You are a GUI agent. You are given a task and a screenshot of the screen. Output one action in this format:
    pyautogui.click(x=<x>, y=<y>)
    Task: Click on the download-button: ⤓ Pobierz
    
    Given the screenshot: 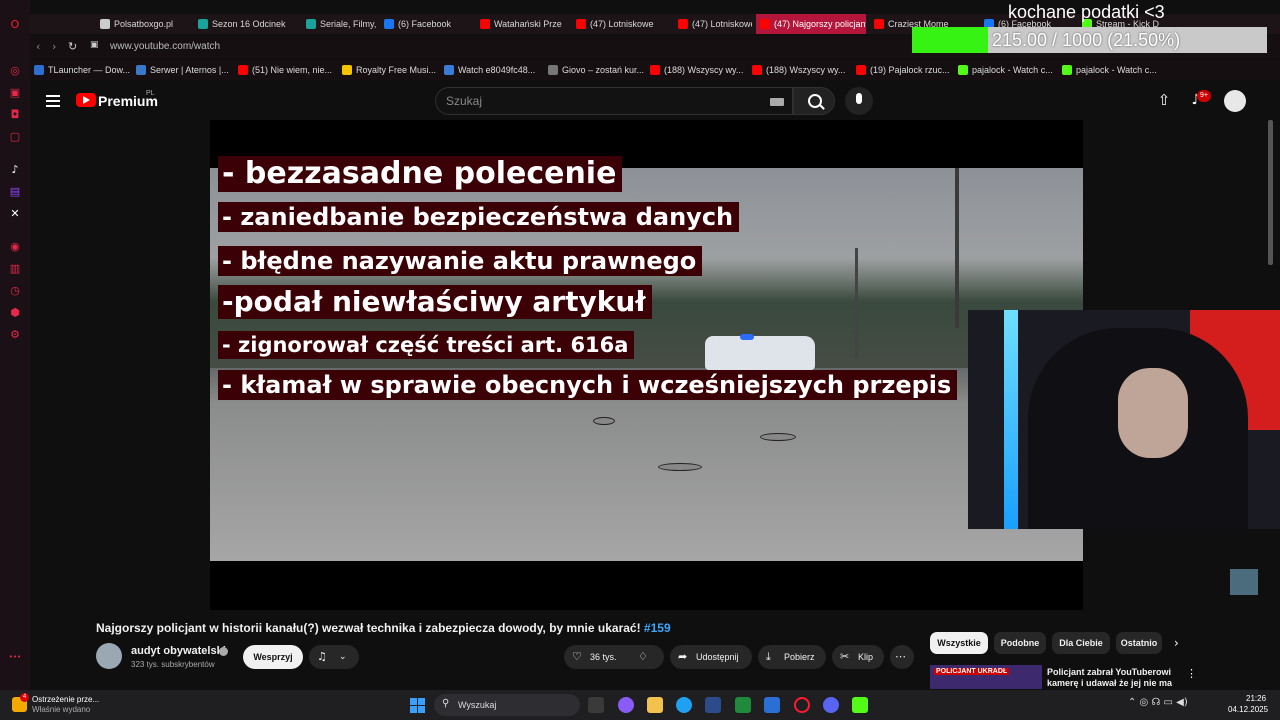 What is the action you would take?
    pyautogui.click(x=792, y=657)
    